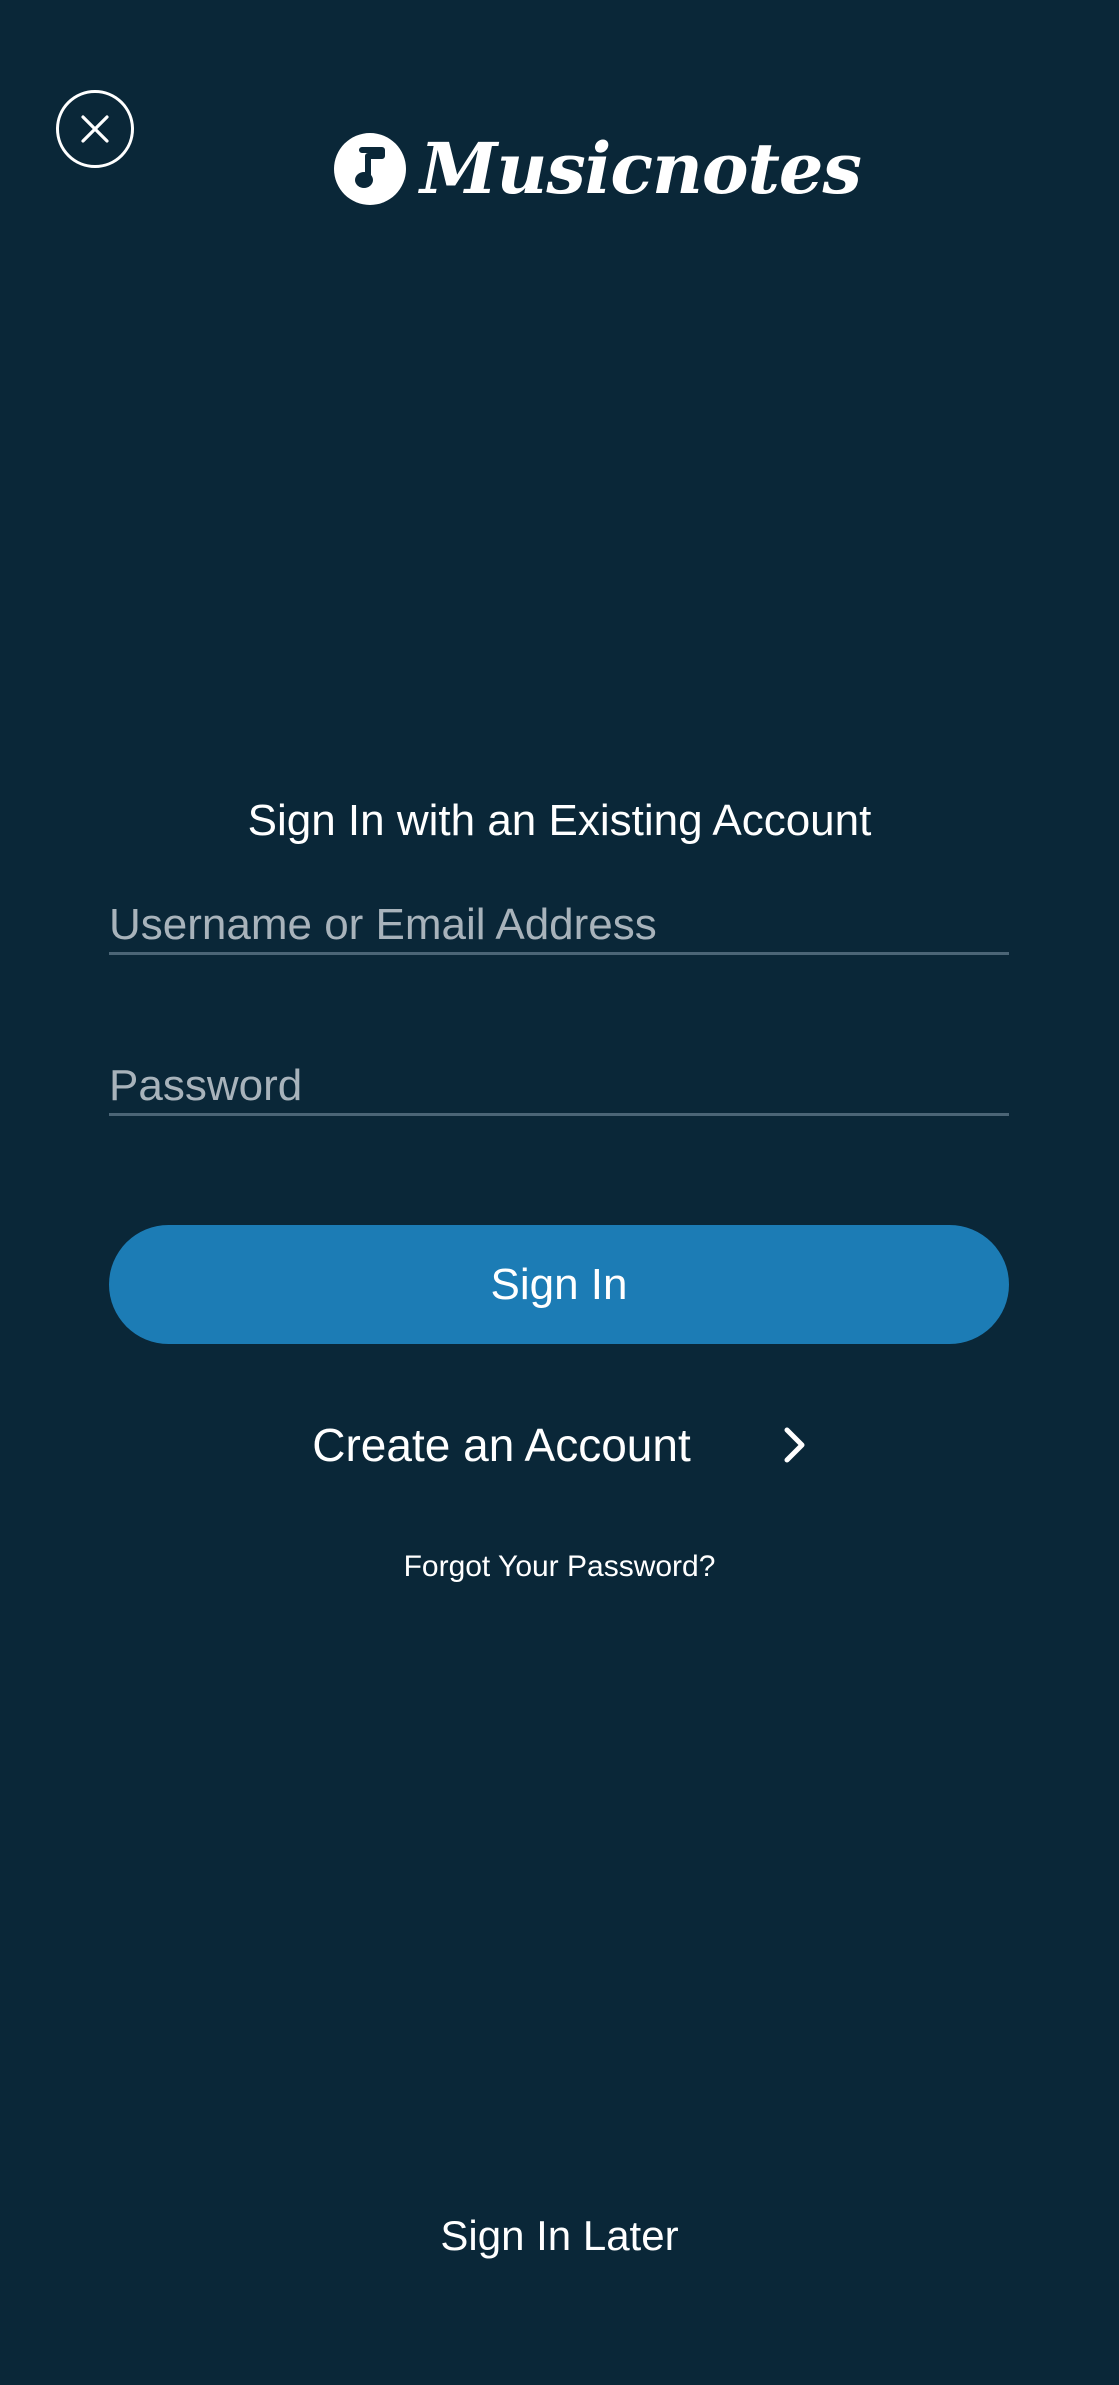 This screenshot has width=1119, height=2385. I want to click on sign-in-button-label: Sign In, so click(559, 1284).